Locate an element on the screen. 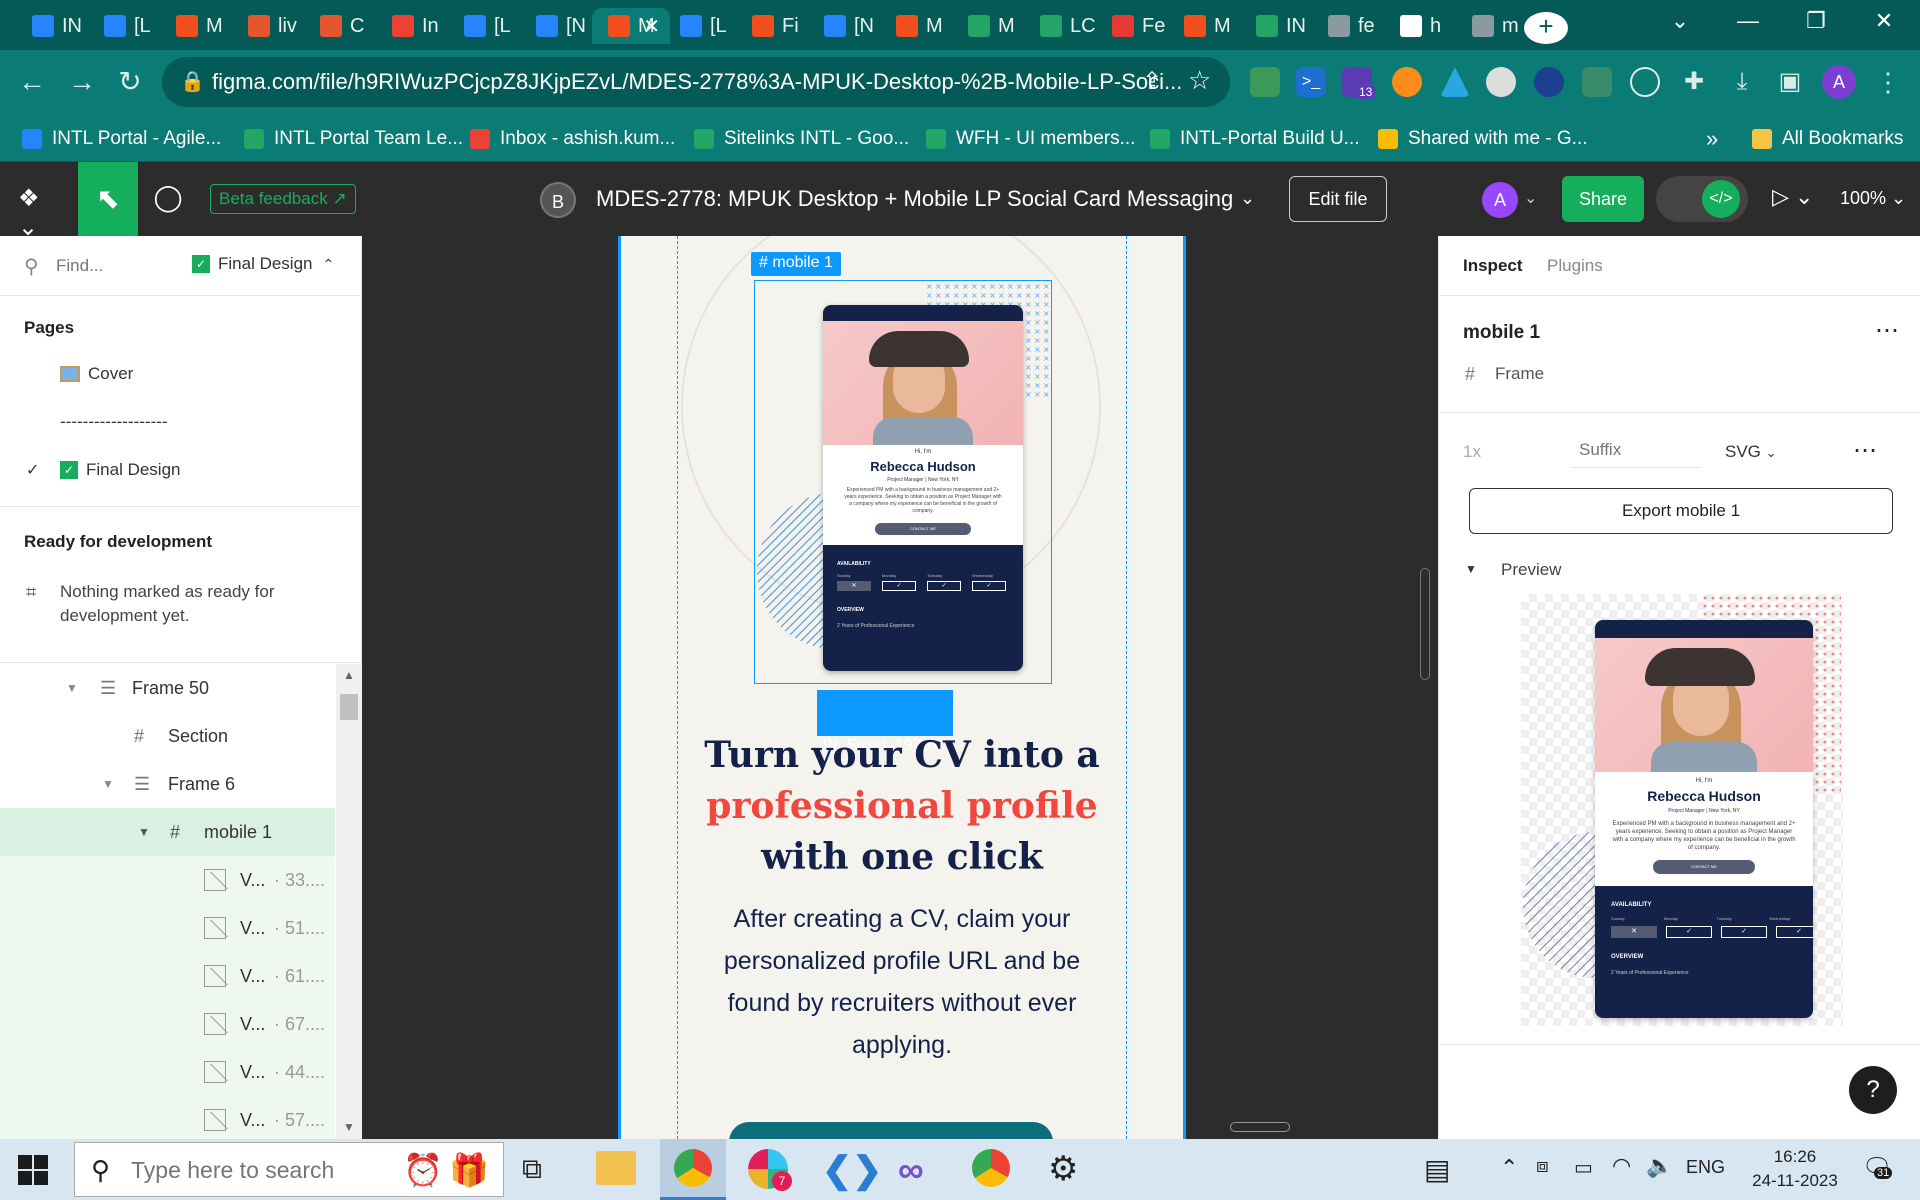  suffix-input is located at coordinates (1636, 450).